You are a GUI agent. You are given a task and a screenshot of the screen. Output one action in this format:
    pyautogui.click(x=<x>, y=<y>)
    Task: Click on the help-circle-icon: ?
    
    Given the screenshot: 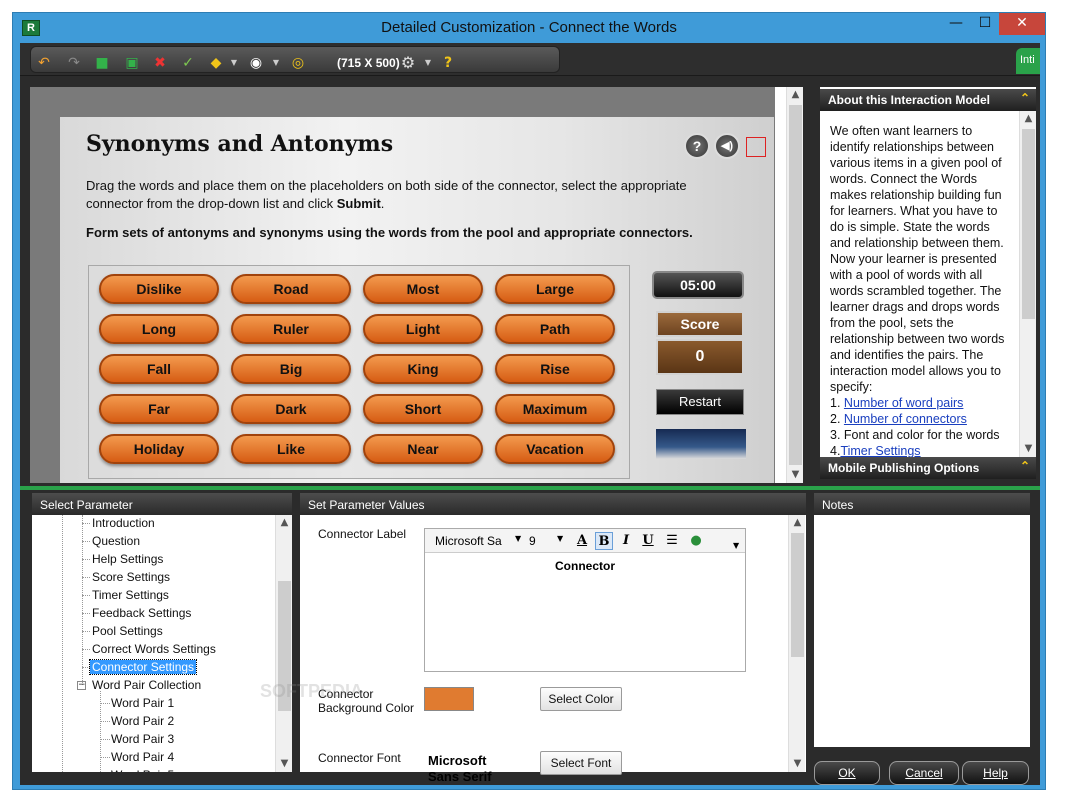 What is the action you would take?
    pyautogui.click(x=697, y=146)
    